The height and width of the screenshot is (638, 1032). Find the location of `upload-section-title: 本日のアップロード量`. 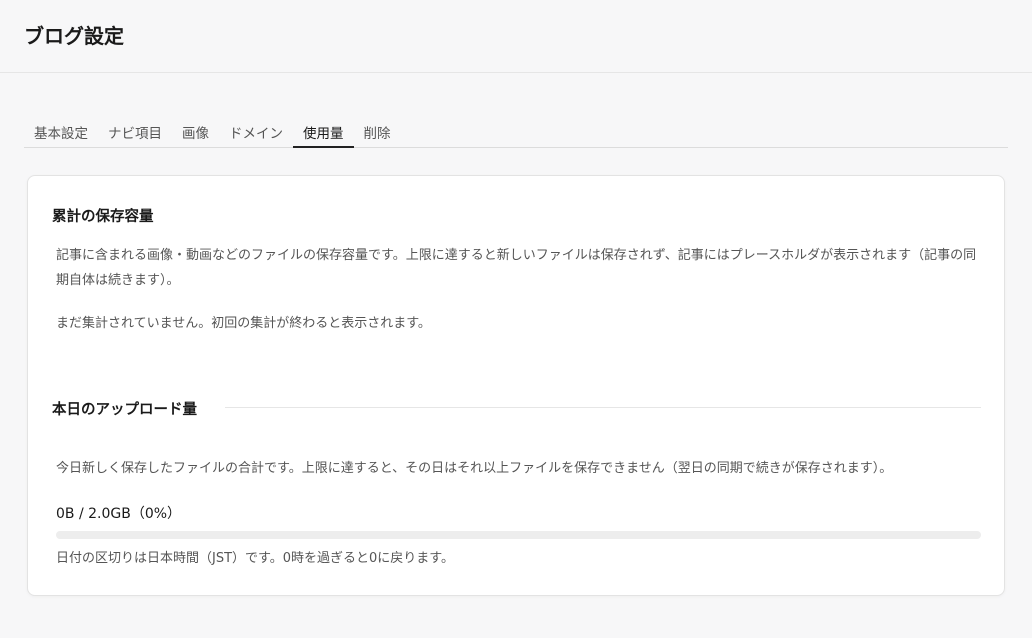

upload-section-title: 本日のアップロード量 is located at coordinates (124, 410).